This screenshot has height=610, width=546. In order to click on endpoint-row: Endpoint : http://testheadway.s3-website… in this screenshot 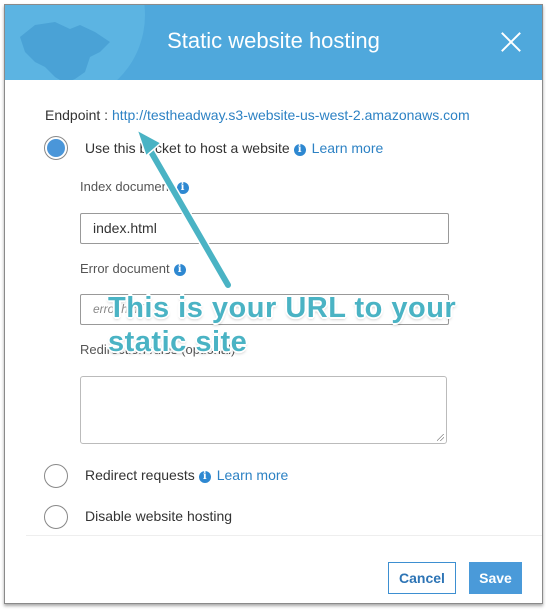, I will do `click(257, 115)`.